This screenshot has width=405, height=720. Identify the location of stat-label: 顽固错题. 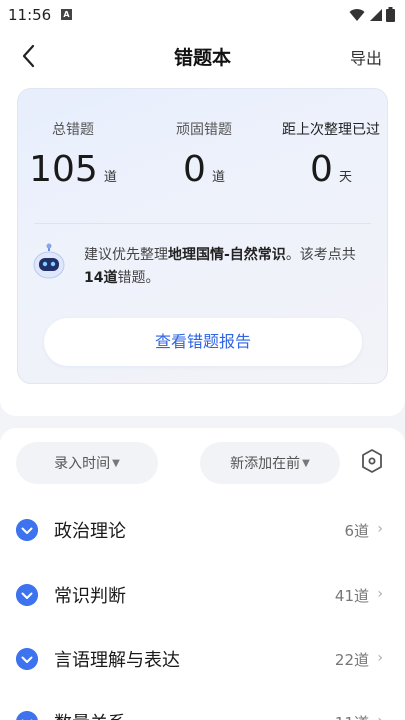
(204, 130).